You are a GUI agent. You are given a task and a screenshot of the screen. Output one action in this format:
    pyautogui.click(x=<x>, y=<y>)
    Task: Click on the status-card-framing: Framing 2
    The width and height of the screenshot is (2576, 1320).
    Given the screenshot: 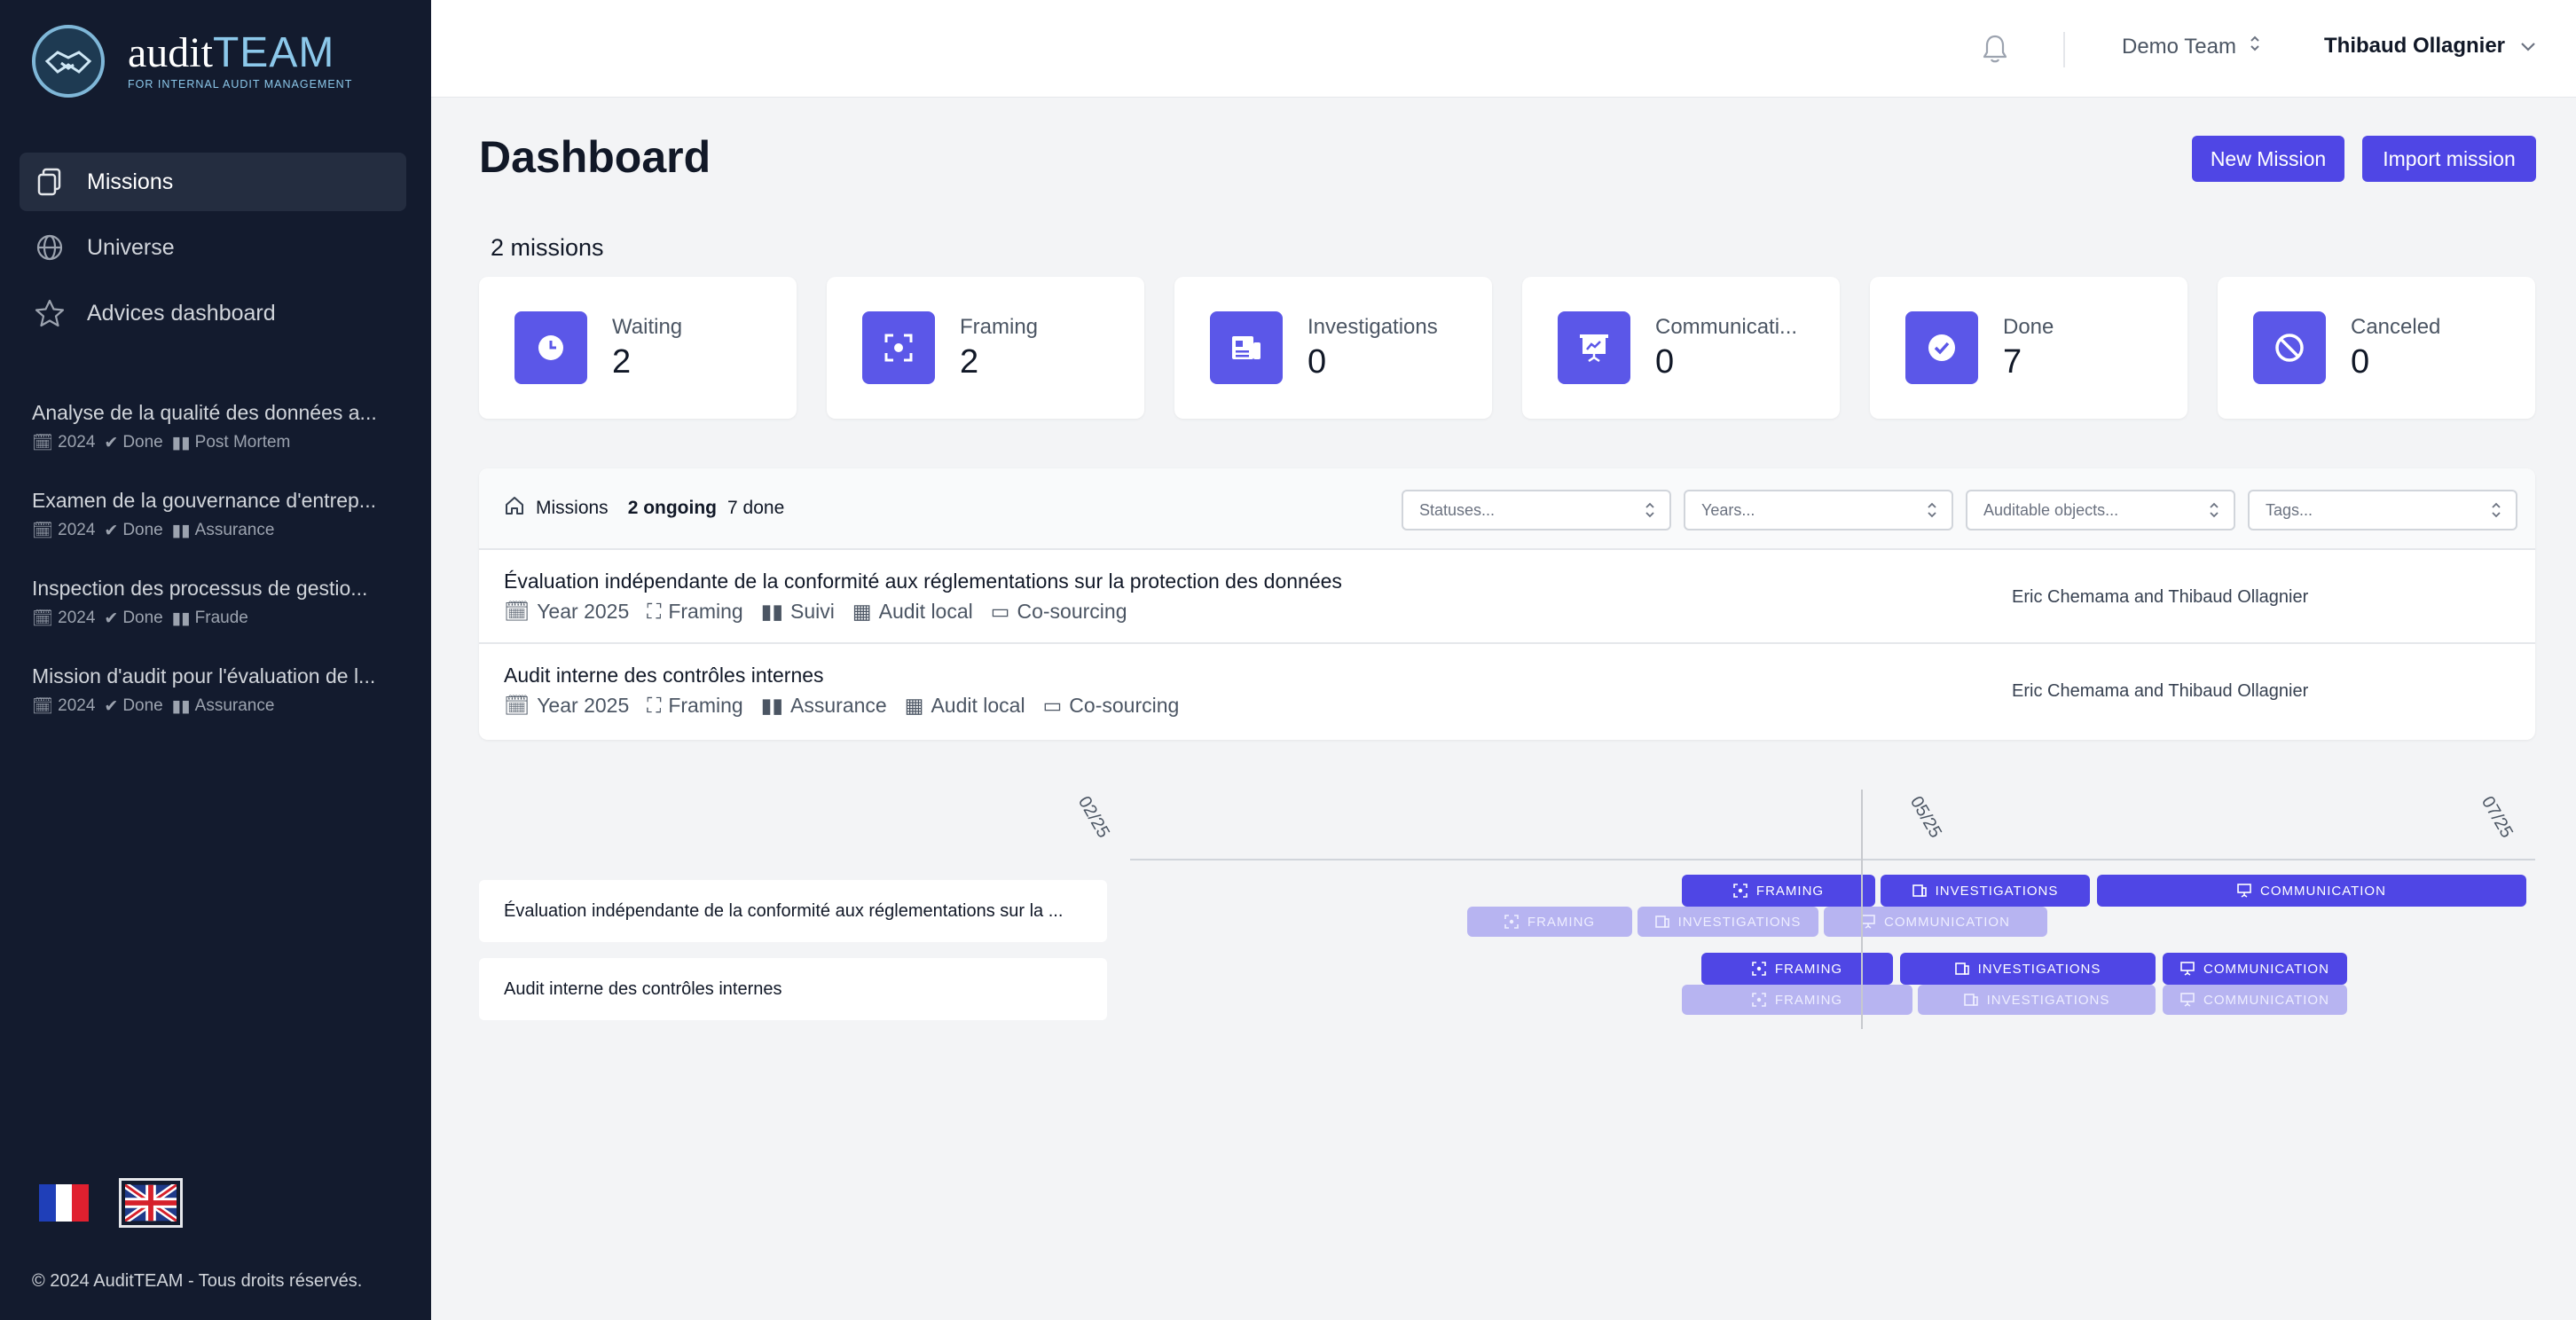 What is the action you would take?
    pyautogui.click(x=985, y=348)
    